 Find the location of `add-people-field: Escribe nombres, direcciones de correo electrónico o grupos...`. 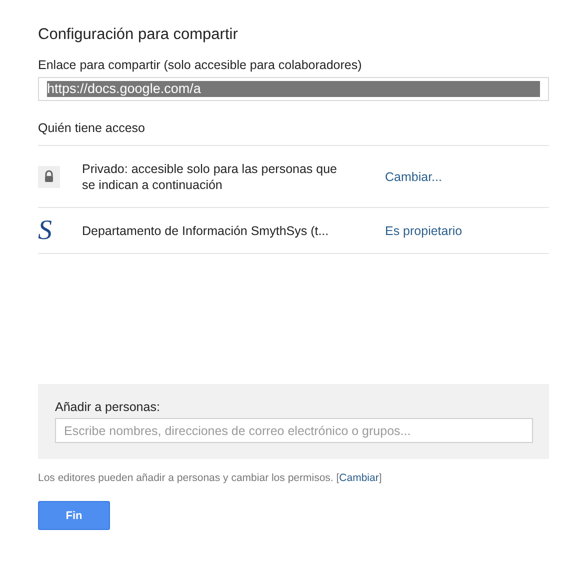

add-people-field: Escribe nombres, direcciones de correo electrónico o grupos... is located at coordinates (294, 430).